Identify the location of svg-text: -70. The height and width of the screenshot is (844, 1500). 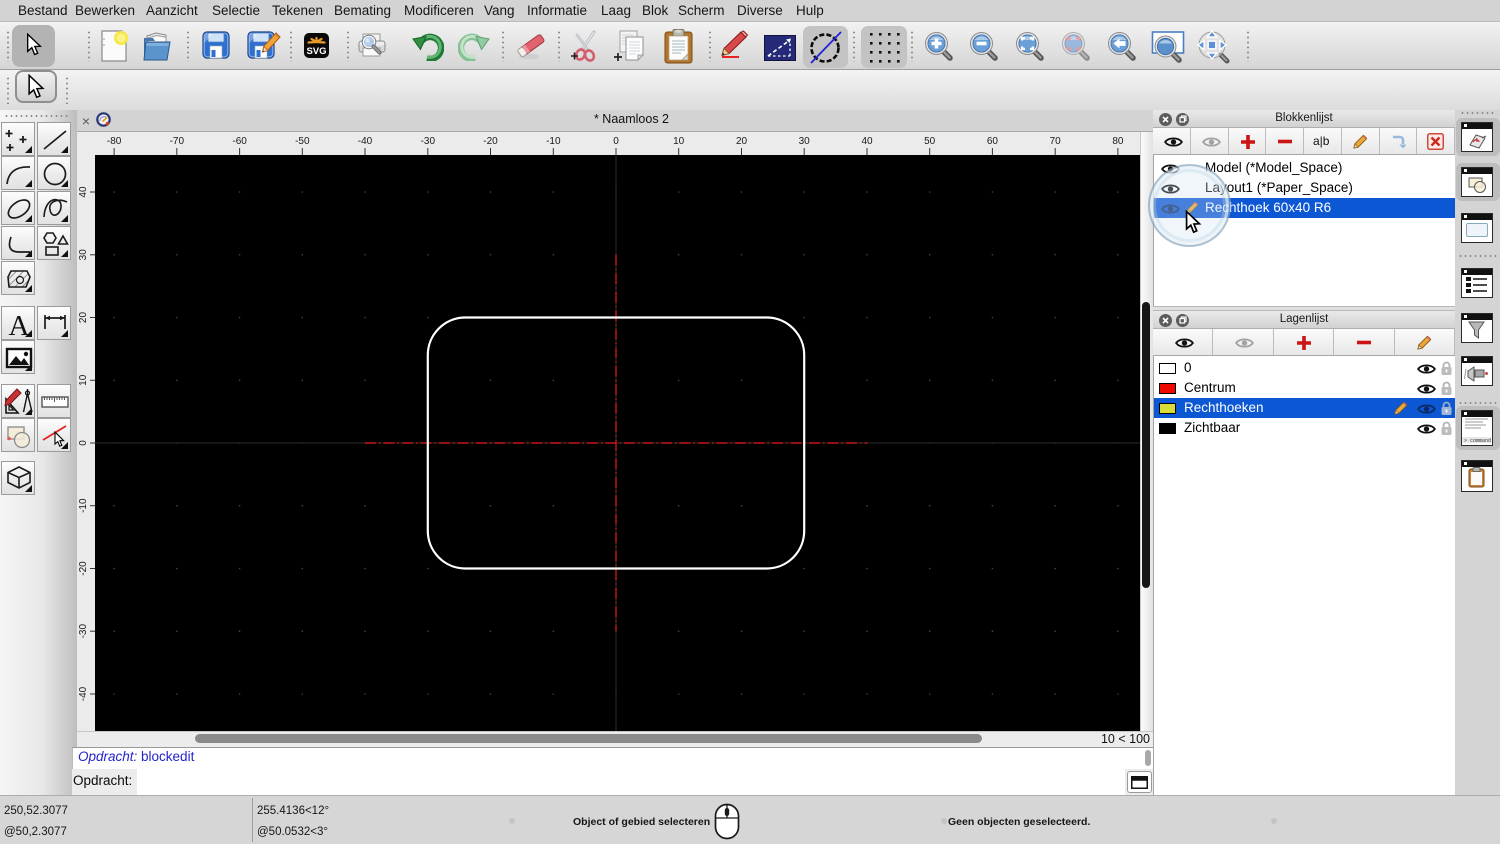
(177, 141).